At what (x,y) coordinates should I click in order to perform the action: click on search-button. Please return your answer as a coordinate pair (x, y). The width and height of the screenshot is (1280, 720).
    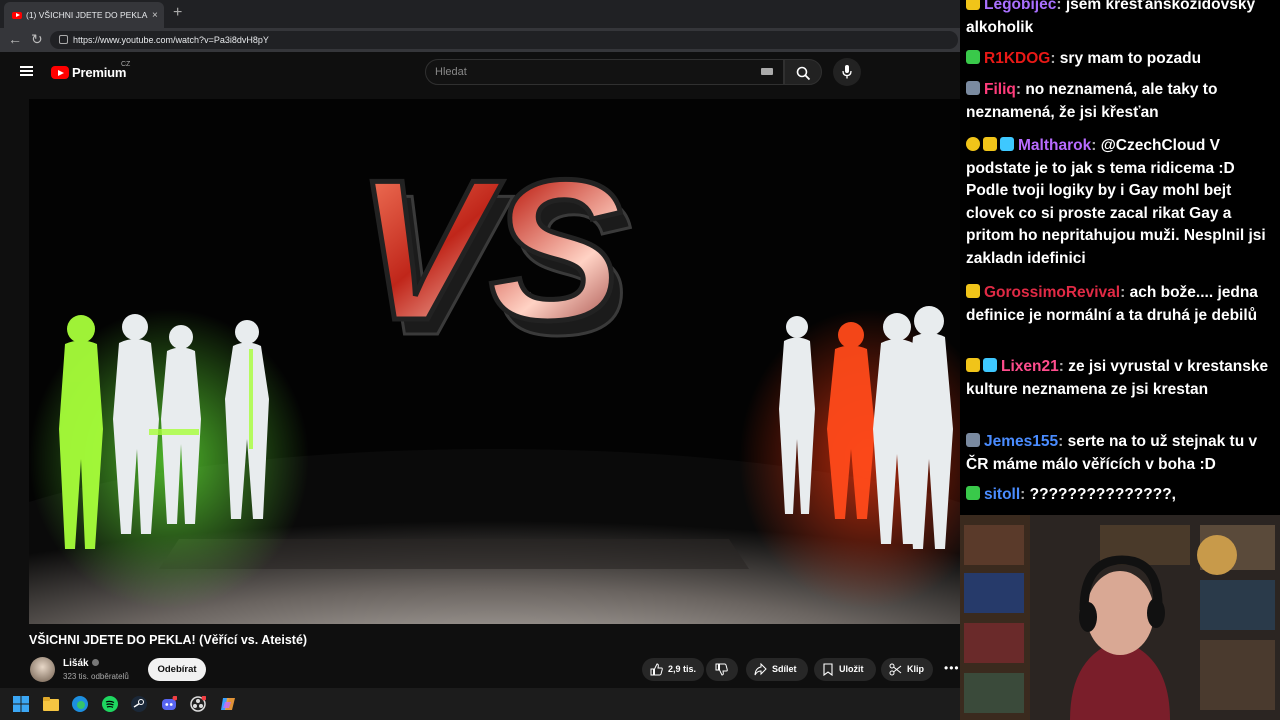
    Looking at the image, I should click on (803, 72).